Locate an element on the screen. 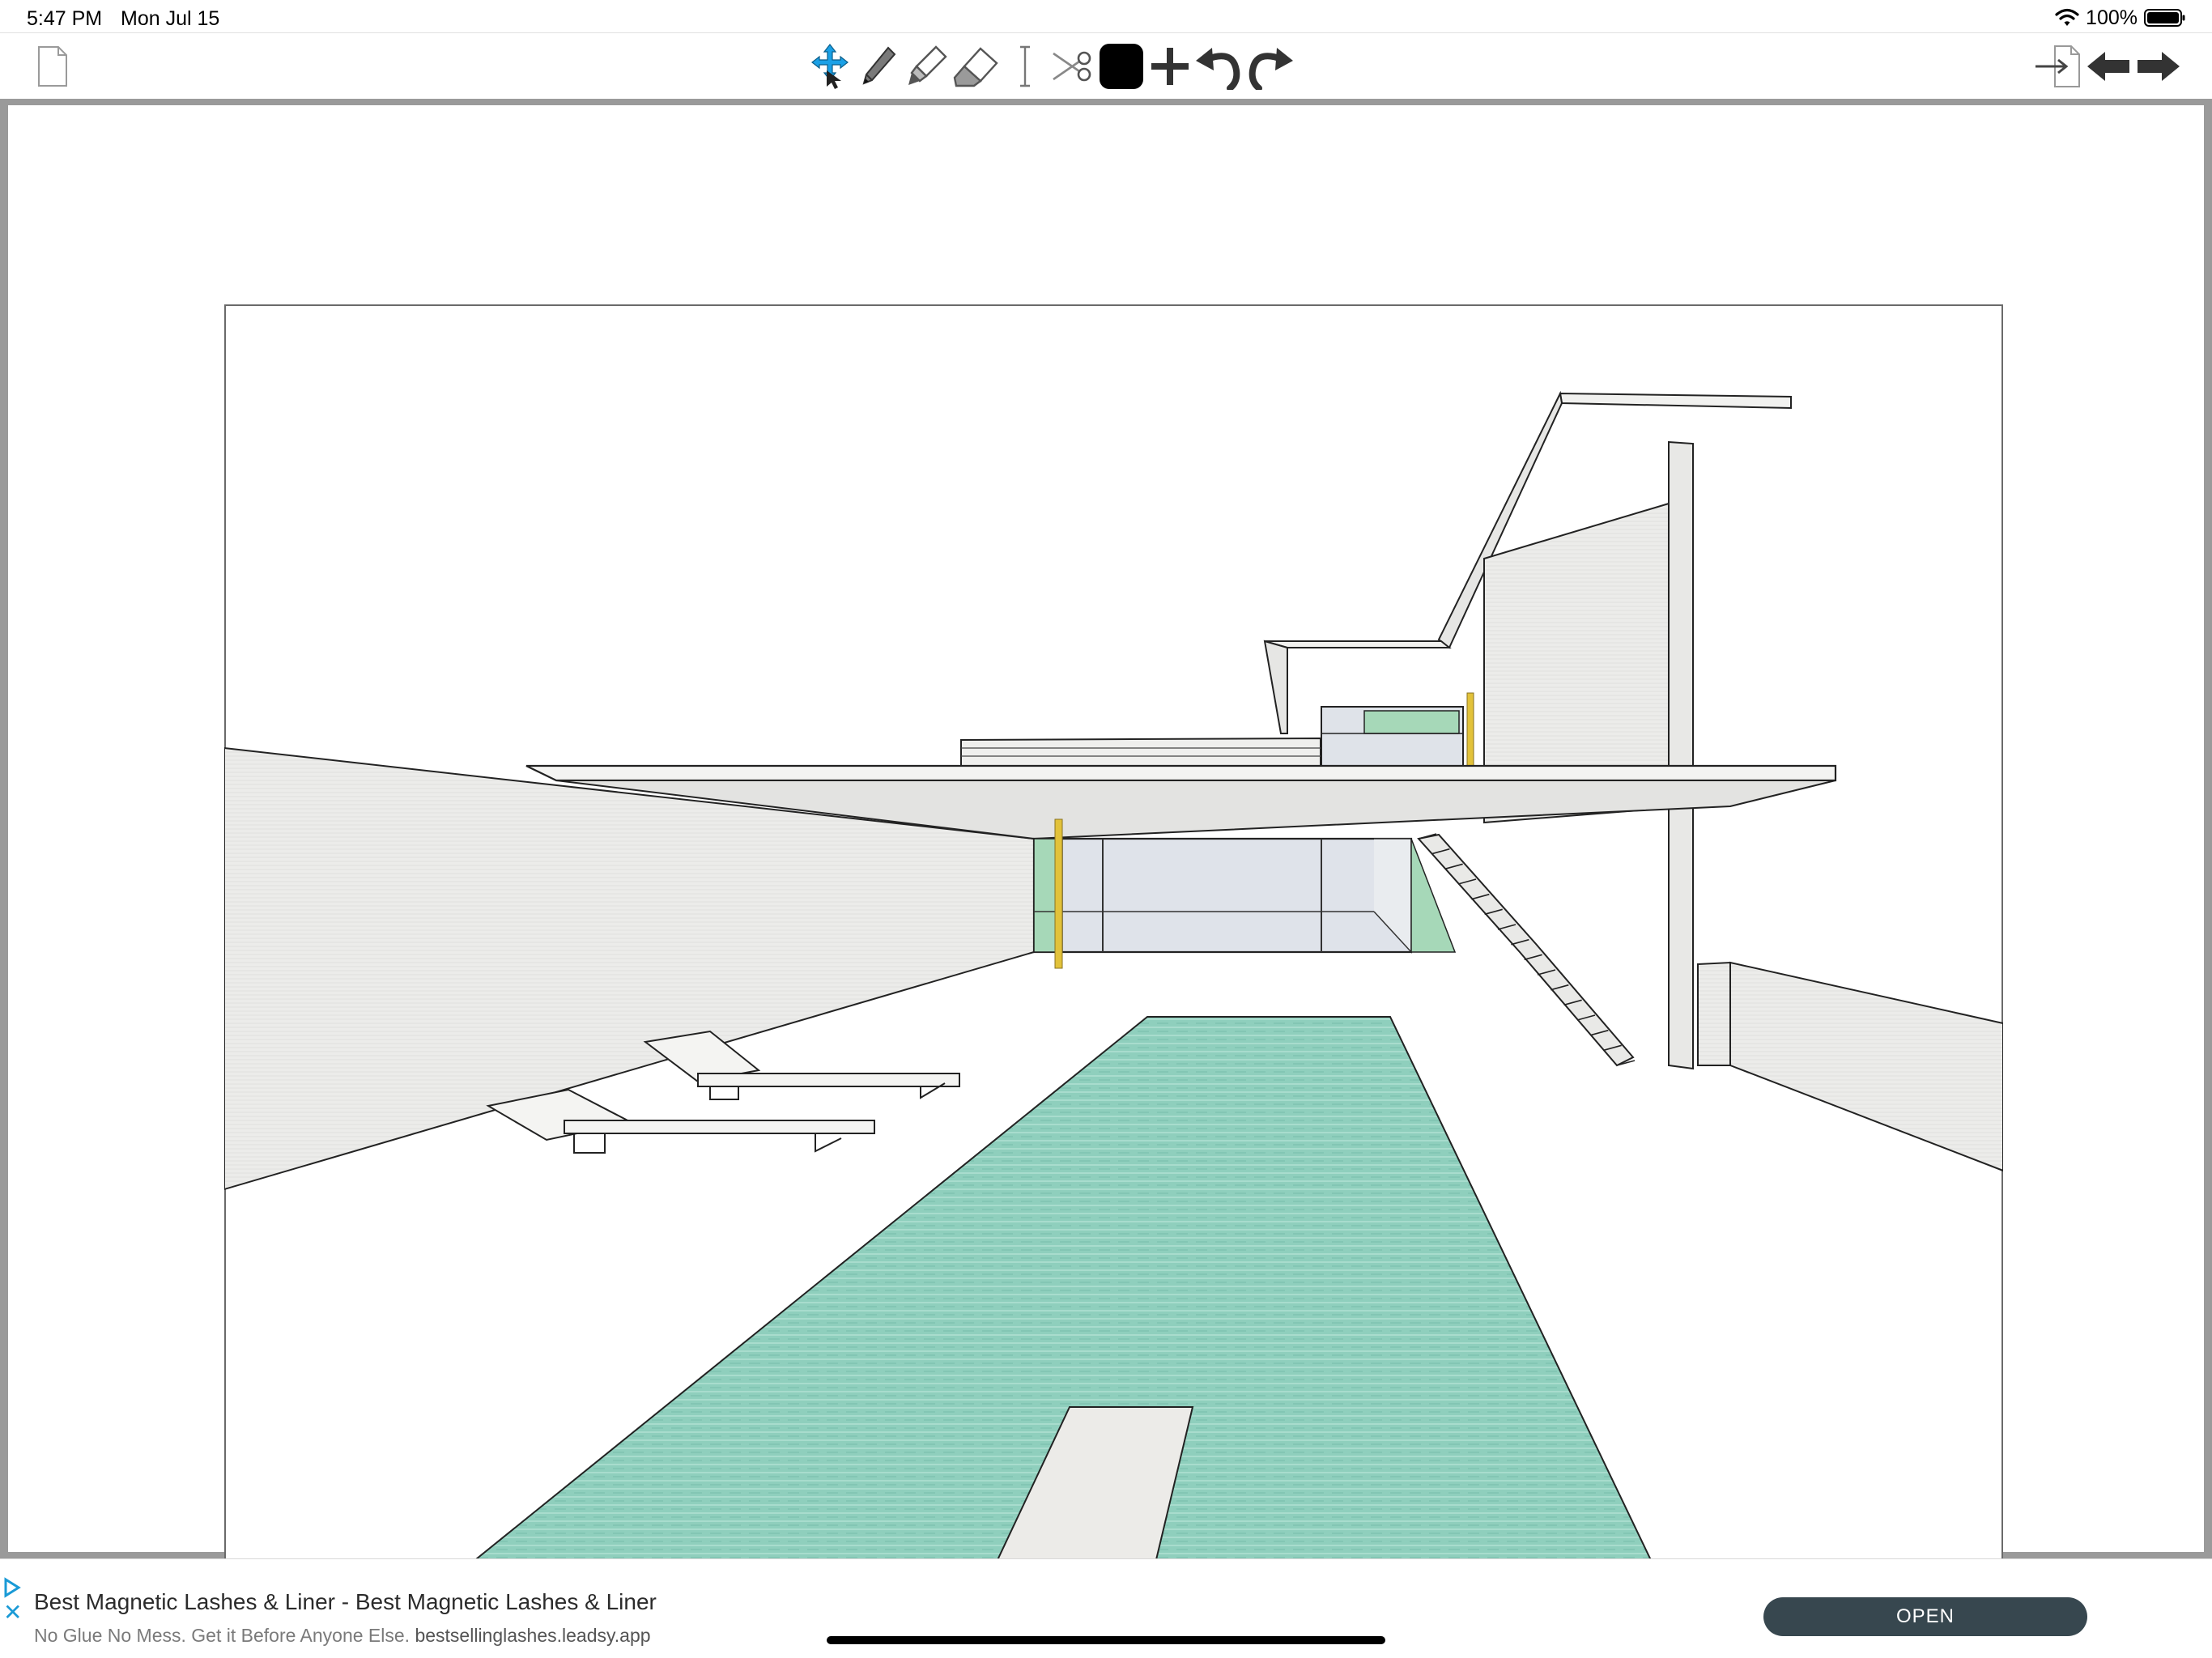 This screenshot has width=2212, height=1658. ad-choices-icon is located at coordinates (12, 1589).